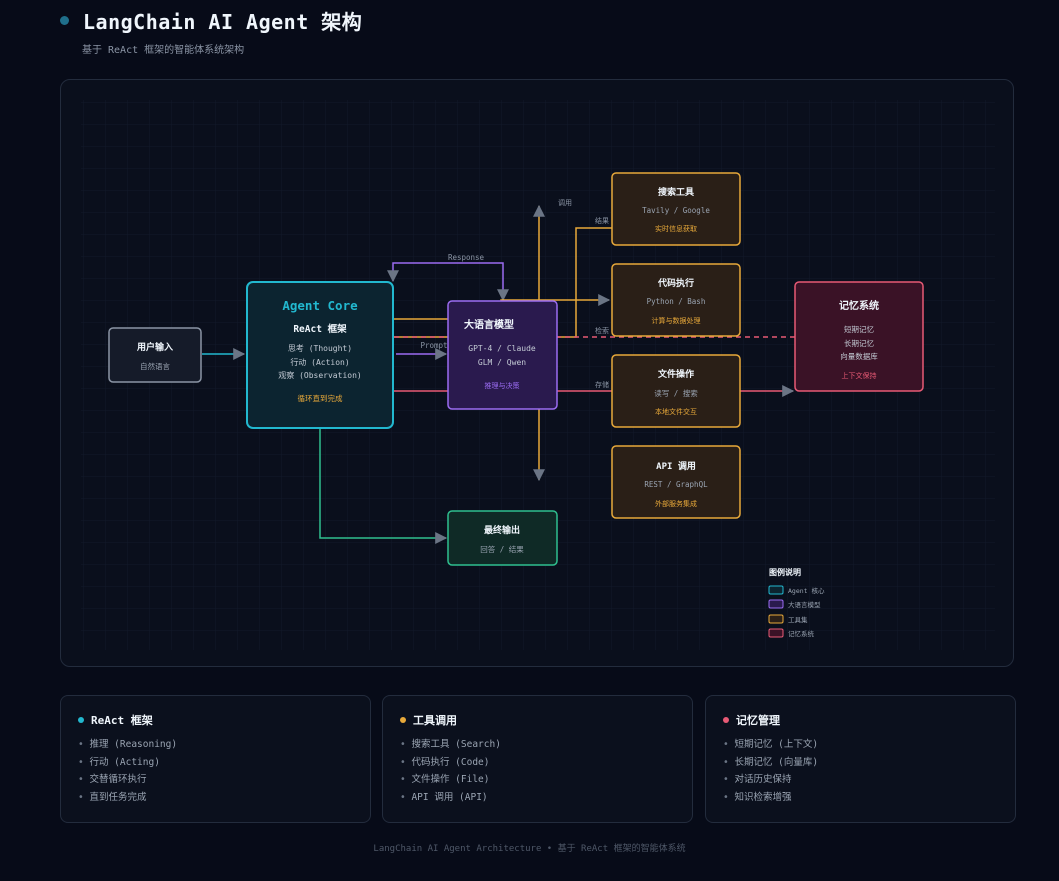 This screenshot has width=1059, height=881. I want to click on tool-note: 计算与数据处理, so click(676, 320).